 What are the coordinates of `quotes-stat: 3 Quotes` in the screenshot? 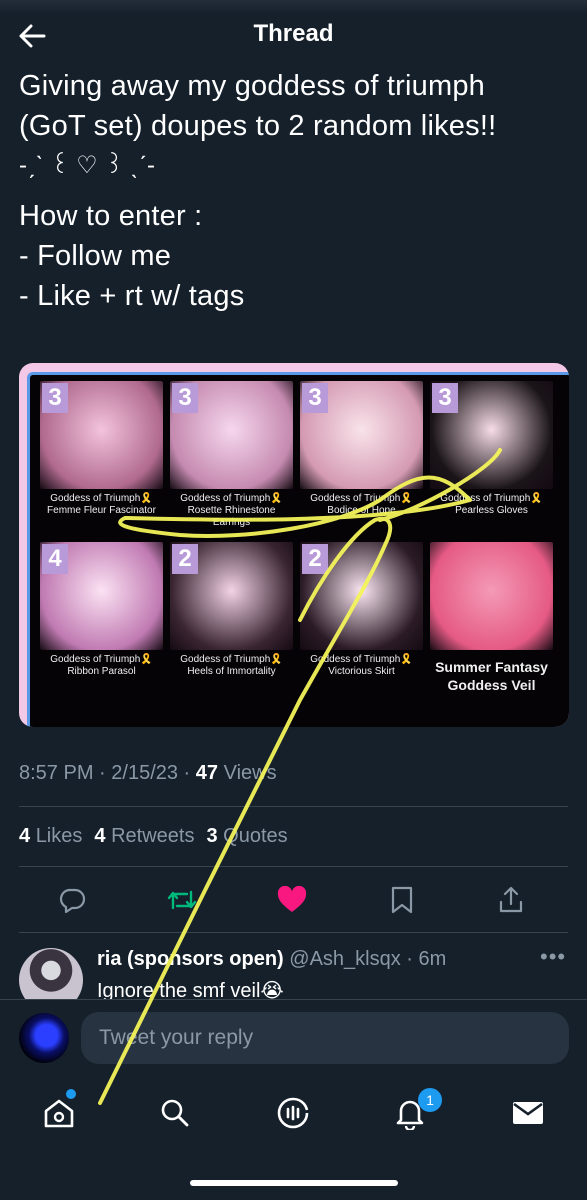 It's located at (246, 836).